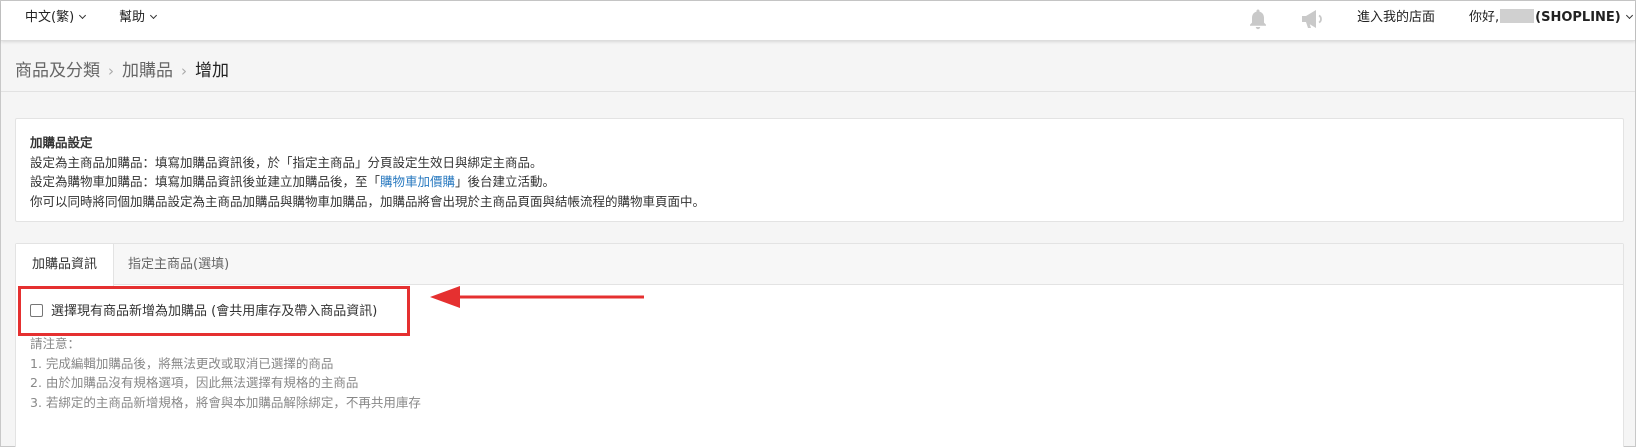 This screenshot has height=447, width=1636. Describe the element at coordinates (1258, 19) in the screenshot. I see `bell-icon` at that location.